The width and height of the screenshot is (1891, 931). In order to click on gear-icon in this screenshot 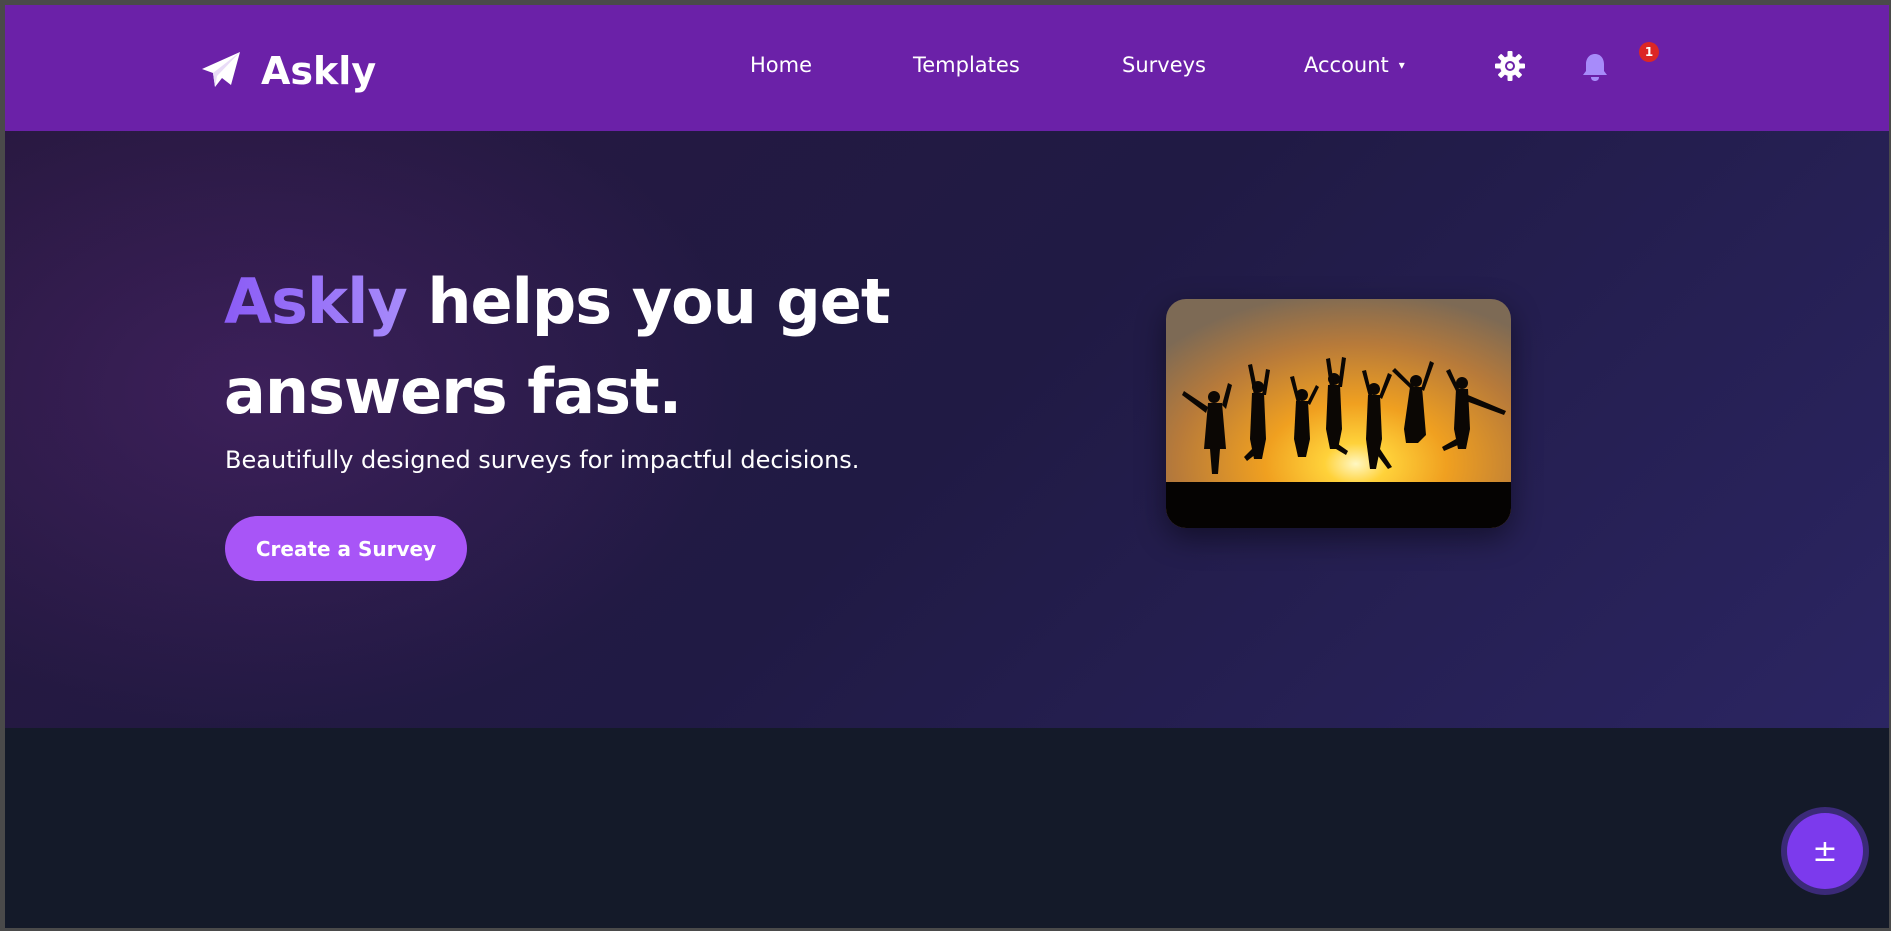, I will do `click(1510, 66)`.